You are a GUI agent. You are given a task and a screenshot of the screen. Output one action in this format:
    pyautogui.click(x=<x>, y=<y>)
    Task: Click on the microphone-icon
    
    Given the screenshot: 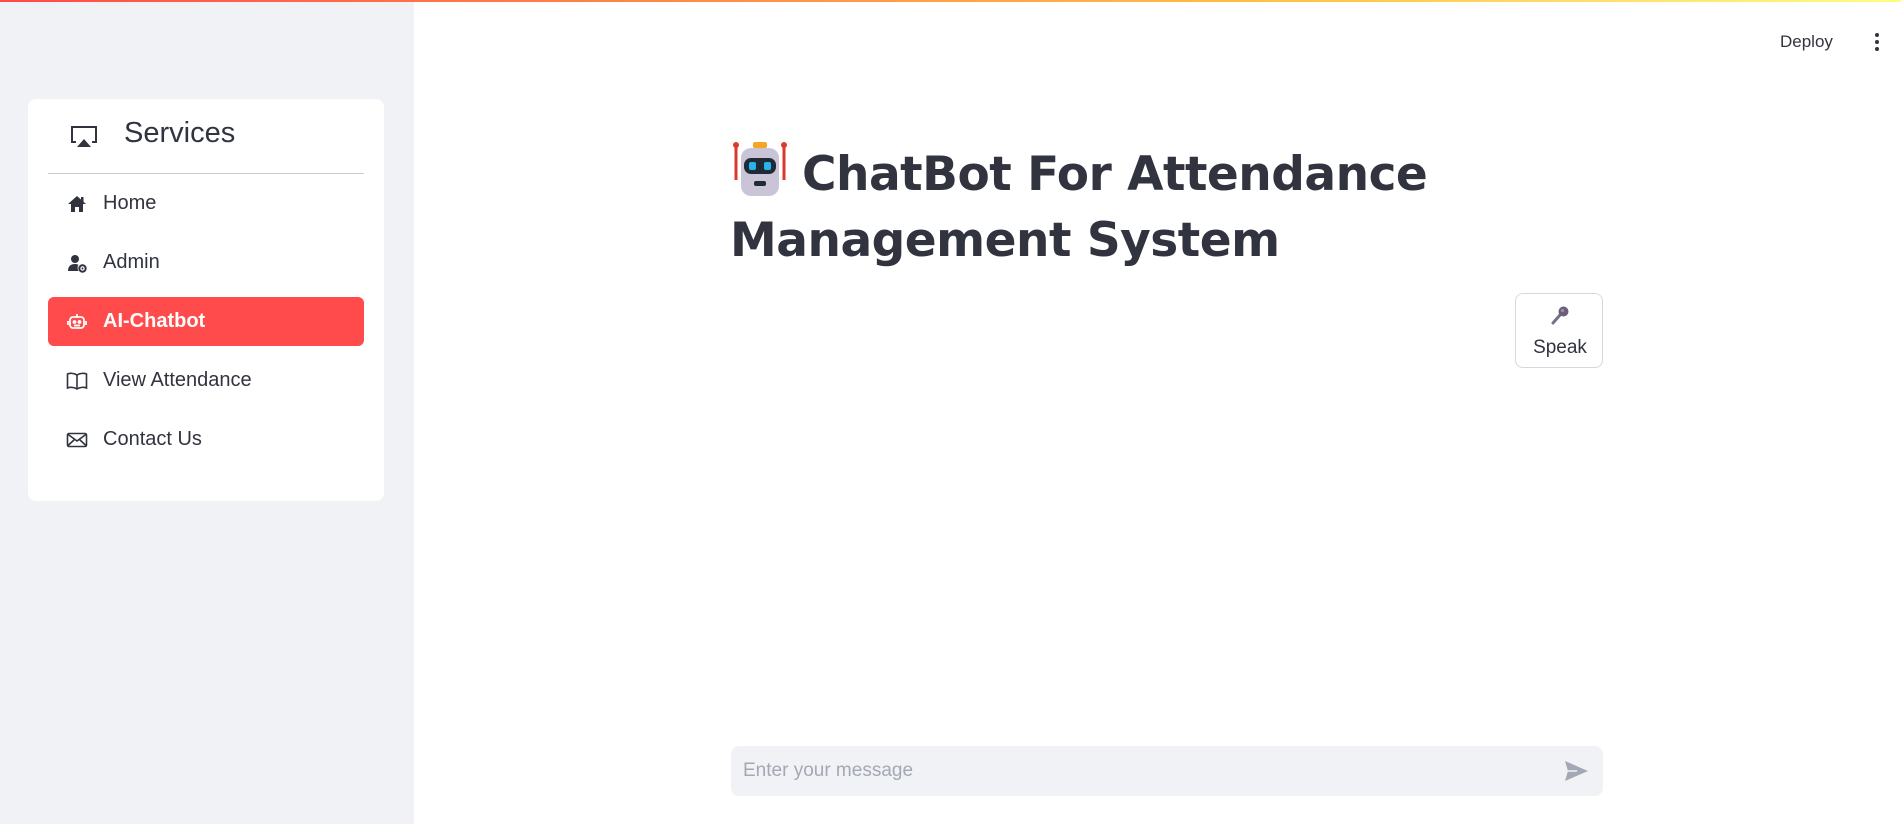 What is the action you would take?
    pyautogui.click(x=1560, y=315)
    